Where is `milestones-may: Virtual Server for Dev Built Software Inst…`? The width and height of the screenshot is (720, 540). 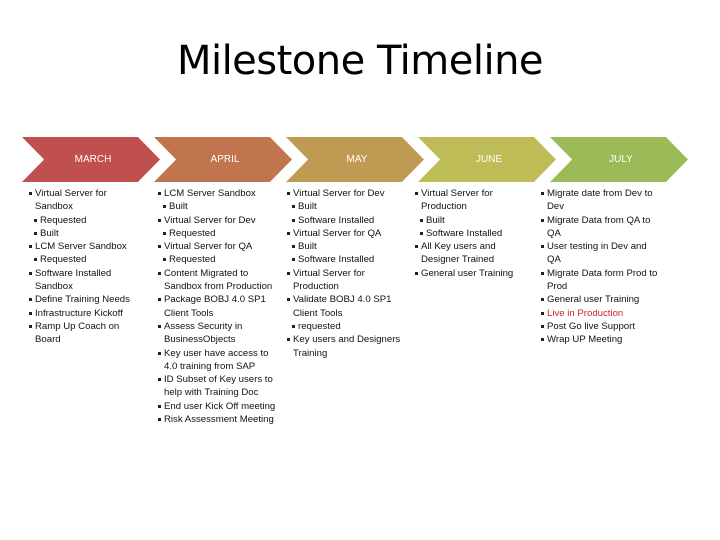
milestones-may: Virtual Server for Dev Built Software Inst… is located at coordinates (346, 273).